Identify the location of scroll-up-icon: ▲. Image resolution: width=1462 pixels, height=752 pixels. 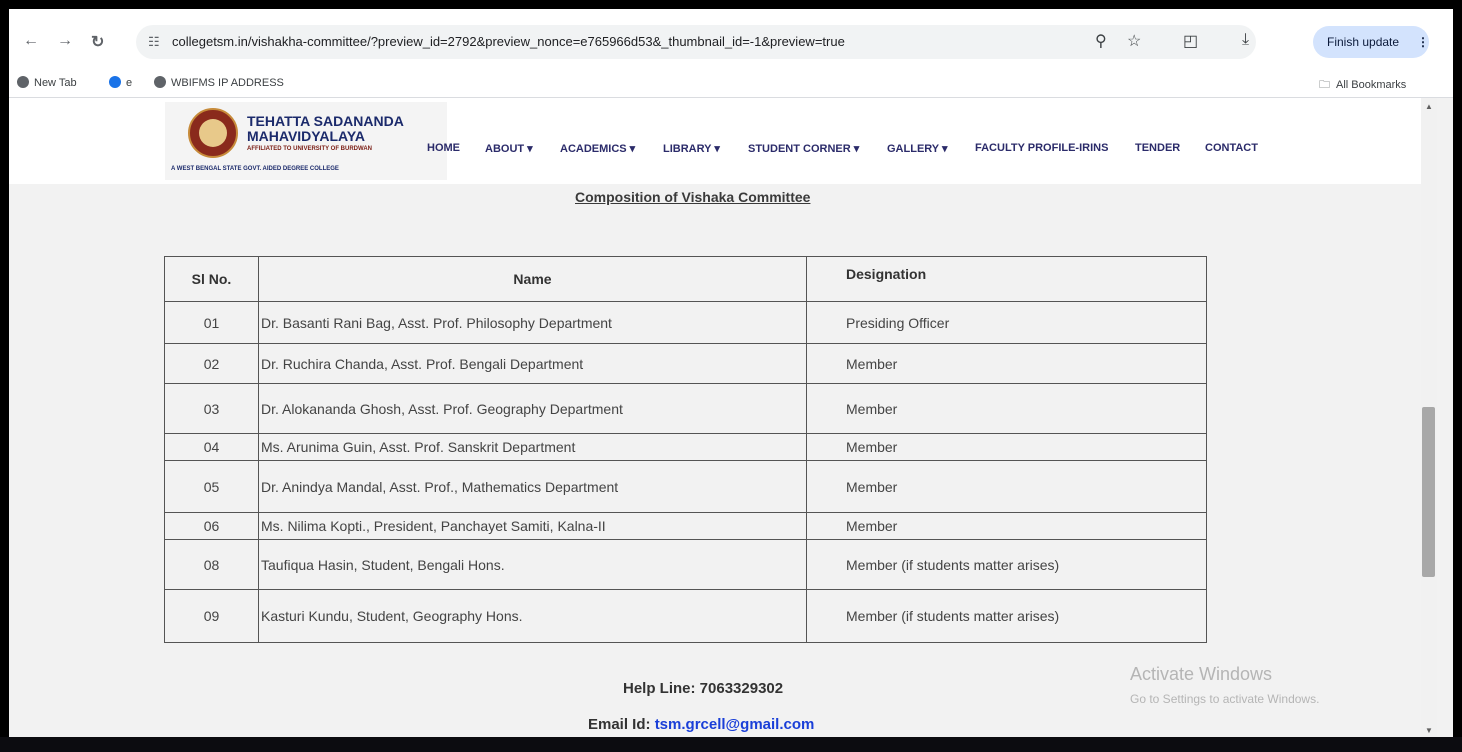
(1429, 106).